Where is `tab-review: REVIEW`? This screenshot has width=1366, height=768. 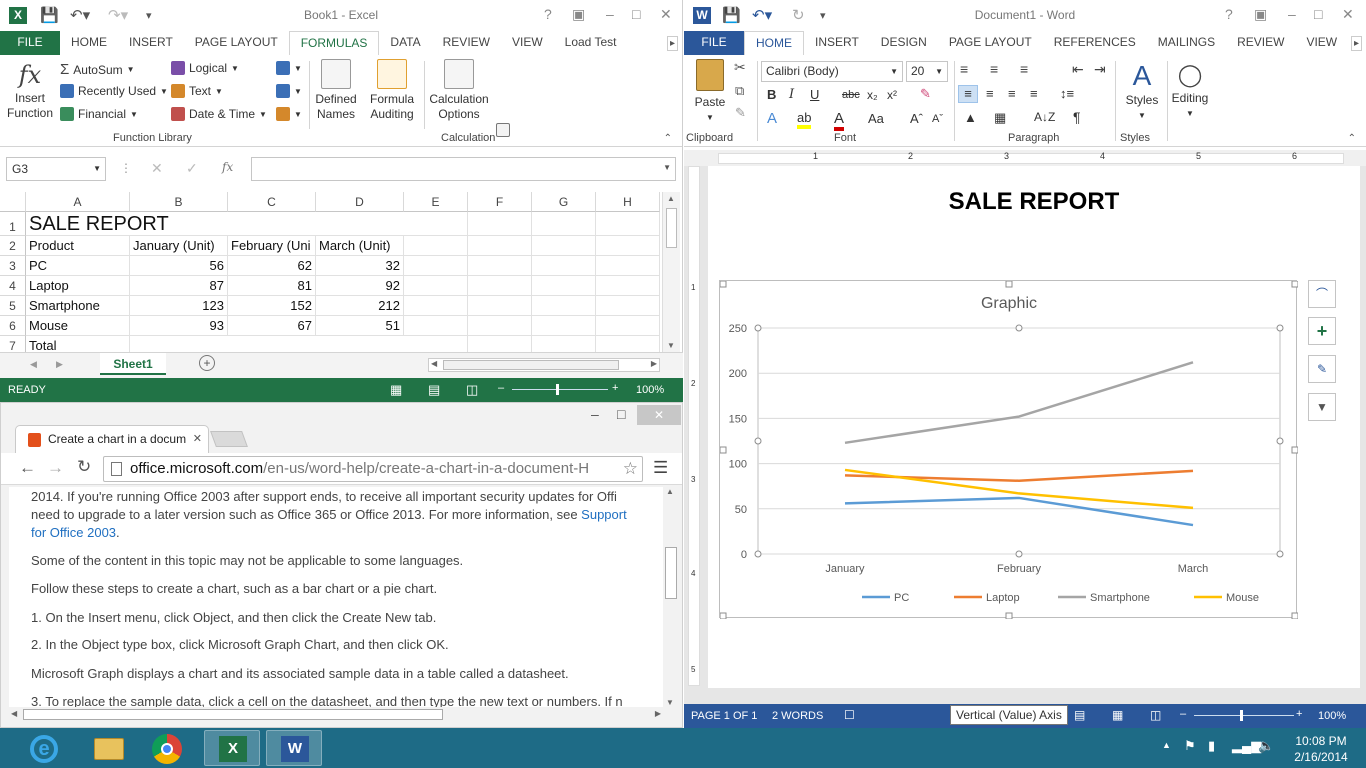 tab-review: REVIEW is located at coordinates (1260, 43).